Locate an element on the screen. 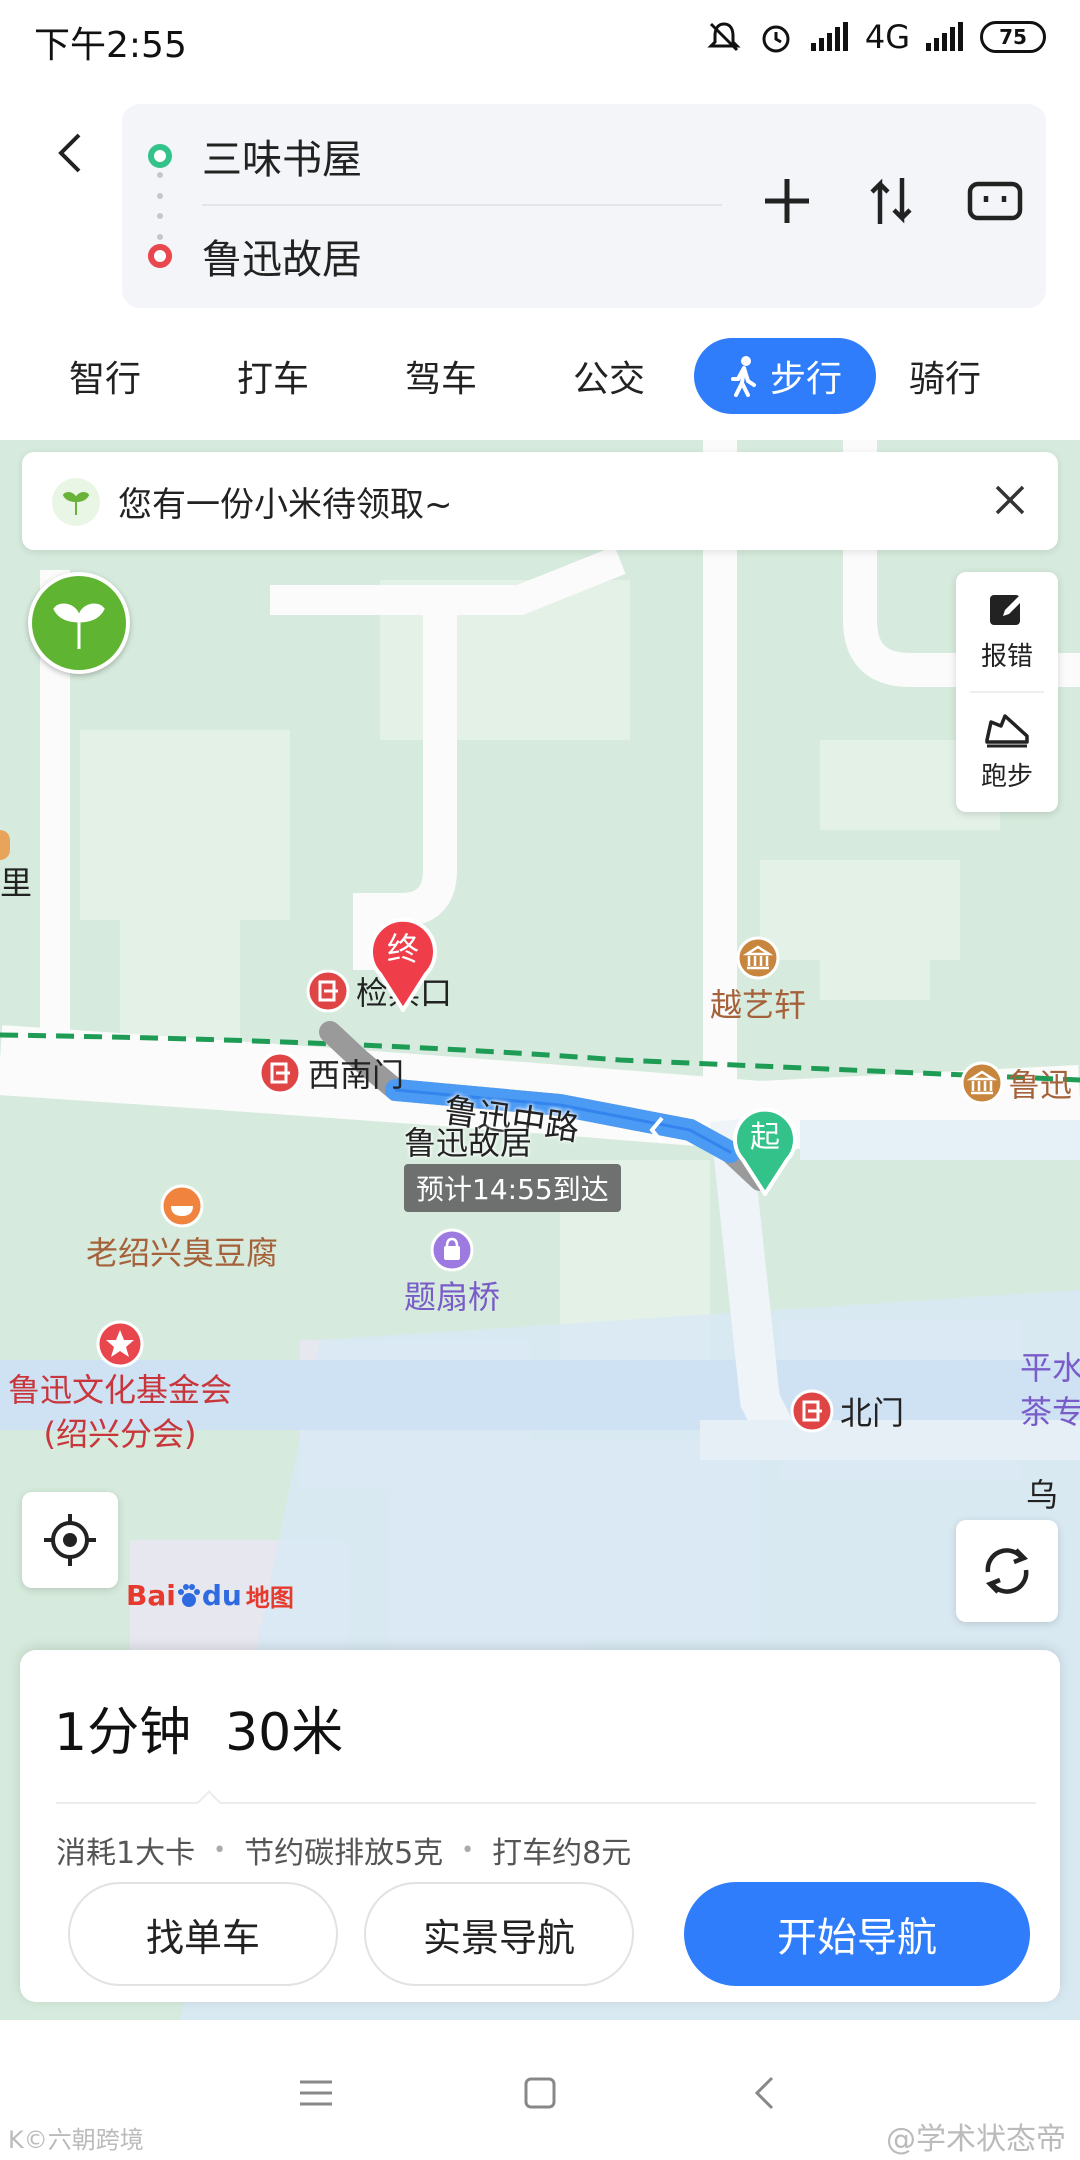  route-stats: 消耗1大卡 • 节约碳排放5克 • 打车约8元 is located at coordinates (343, 1850).